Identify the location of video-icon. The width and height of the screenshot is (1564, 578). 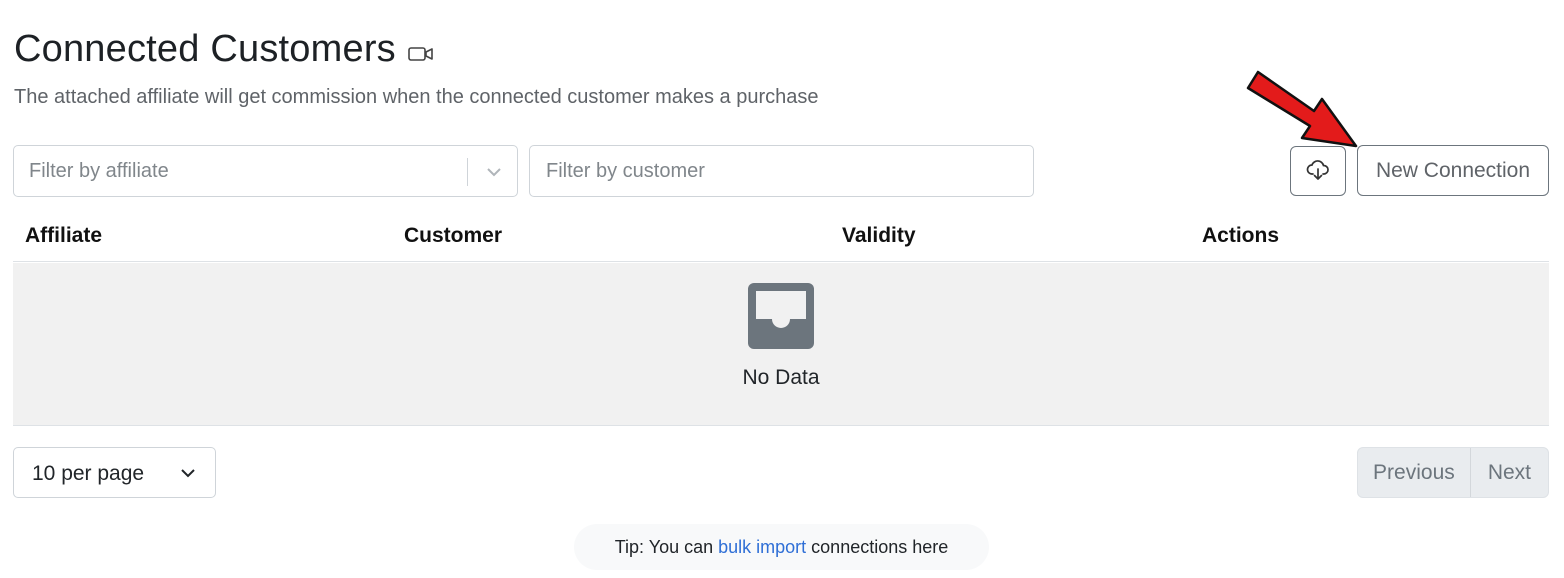
(421, 54).